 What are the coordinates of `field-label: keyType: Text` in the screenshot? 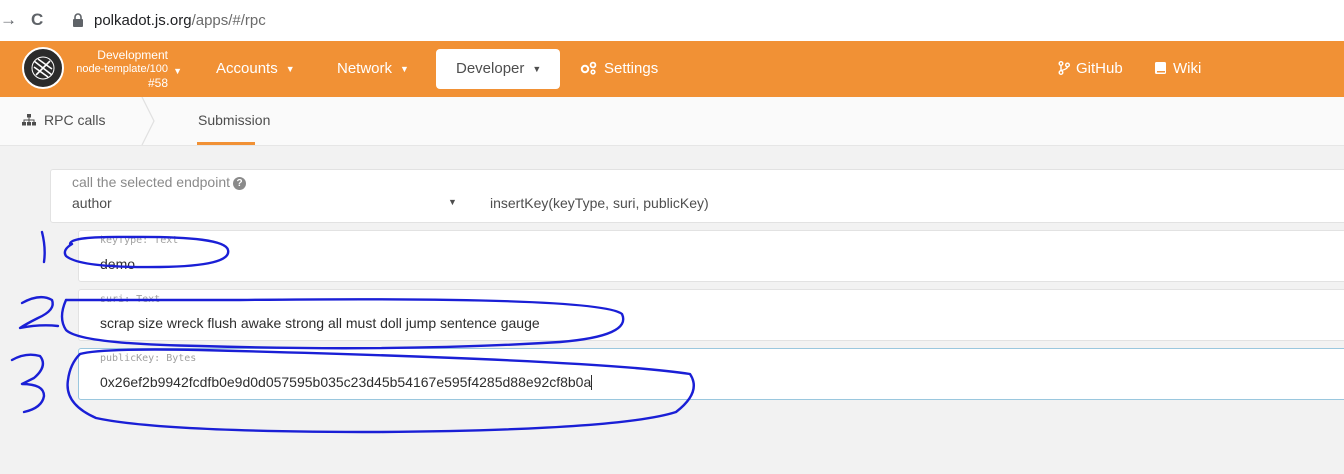 It's located at (139, 240).